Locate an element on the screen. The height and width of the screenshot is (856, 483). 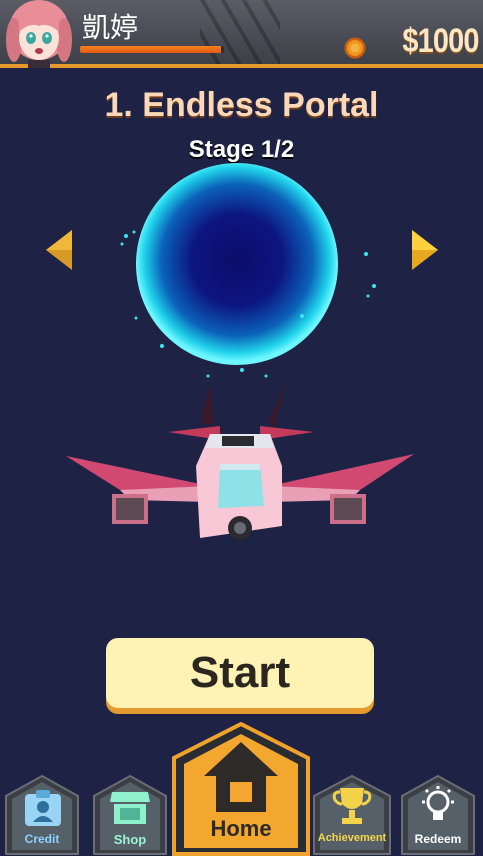
lightbulb-icon is located at coordinates (438, 803).